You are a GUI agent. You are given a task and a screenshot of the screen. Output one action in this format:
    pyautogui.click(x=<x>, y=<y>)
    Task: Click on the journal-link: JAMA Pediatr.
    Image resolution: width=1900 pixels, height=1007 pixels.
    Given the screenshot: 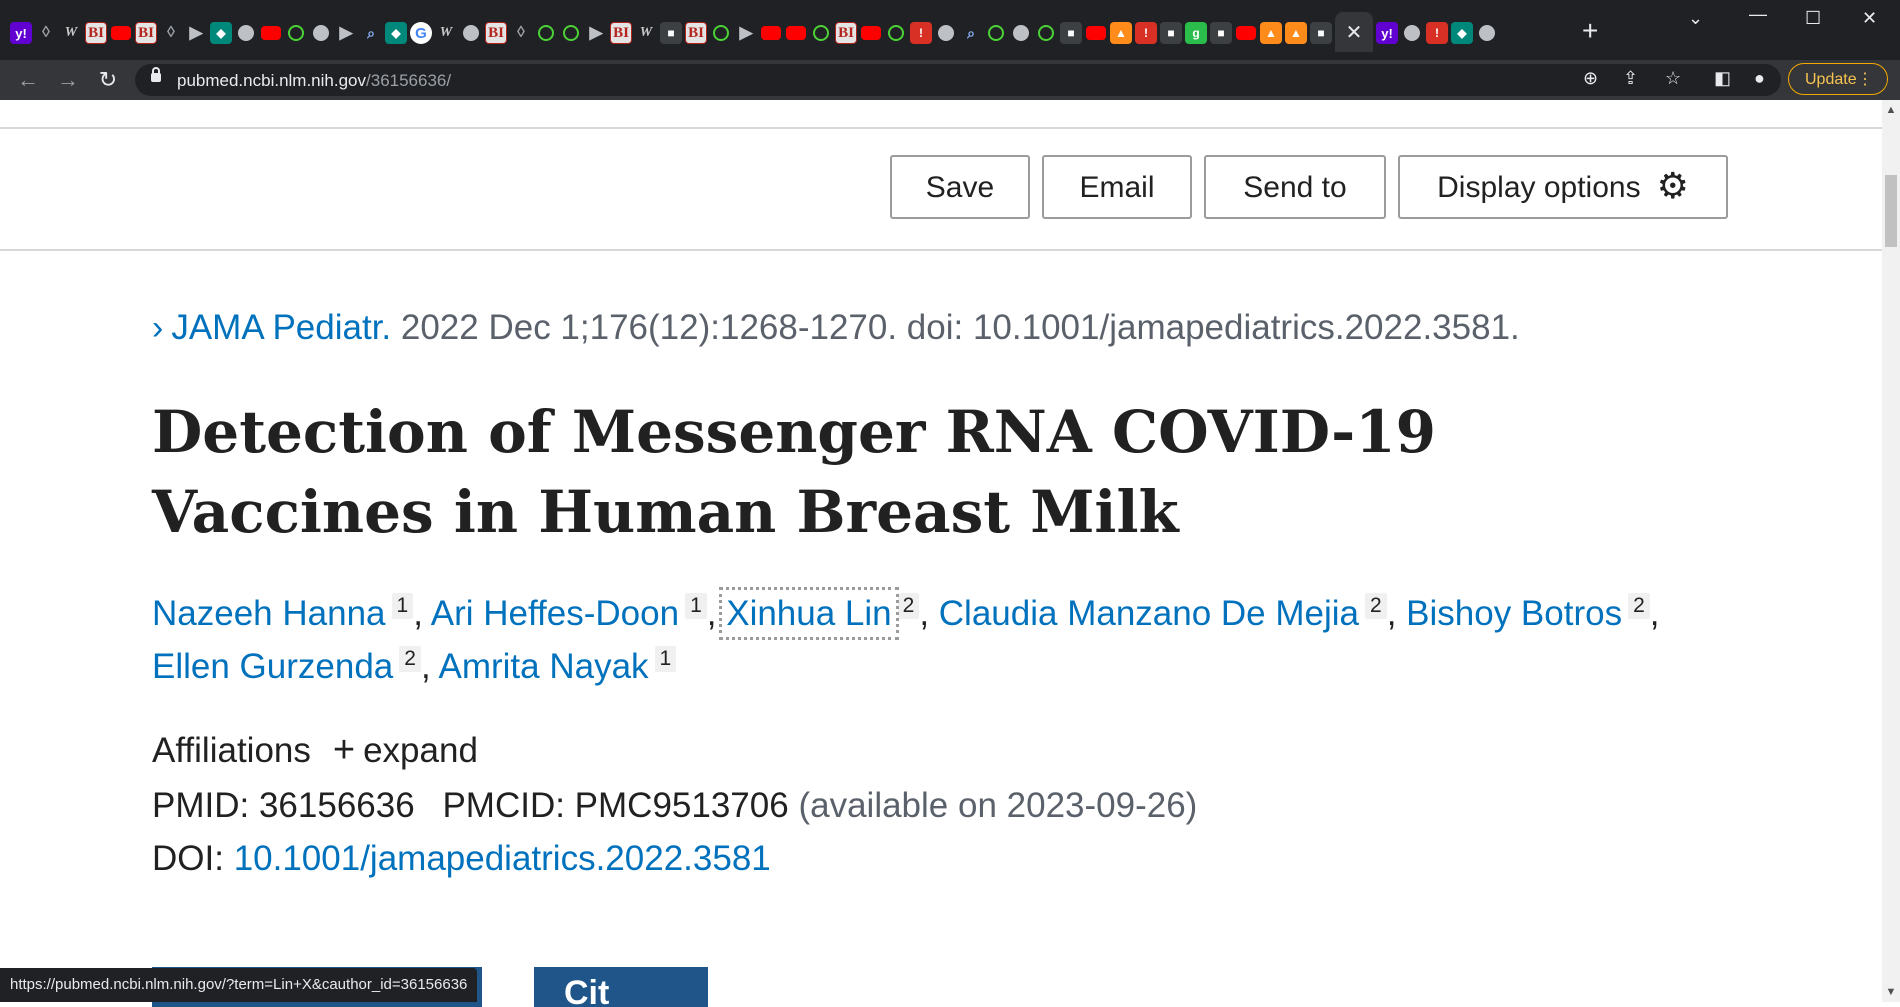 What is the action you would take?
    pyautogui.click(x=281, y=327)
    